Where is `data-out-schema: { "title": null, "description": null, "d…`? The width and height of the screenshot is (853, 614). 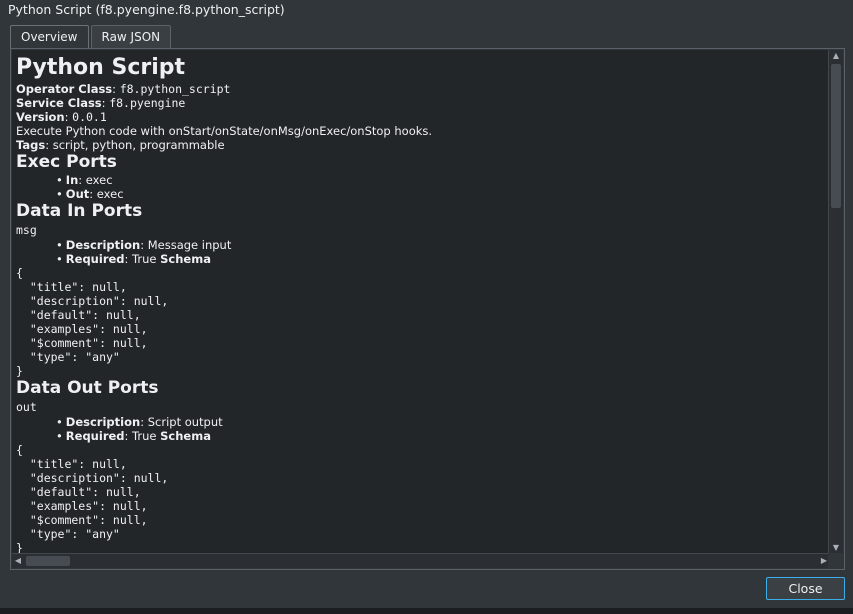 data-out-schema: { "title": null, "description": null, "d… is located at coordinates (92, 498).